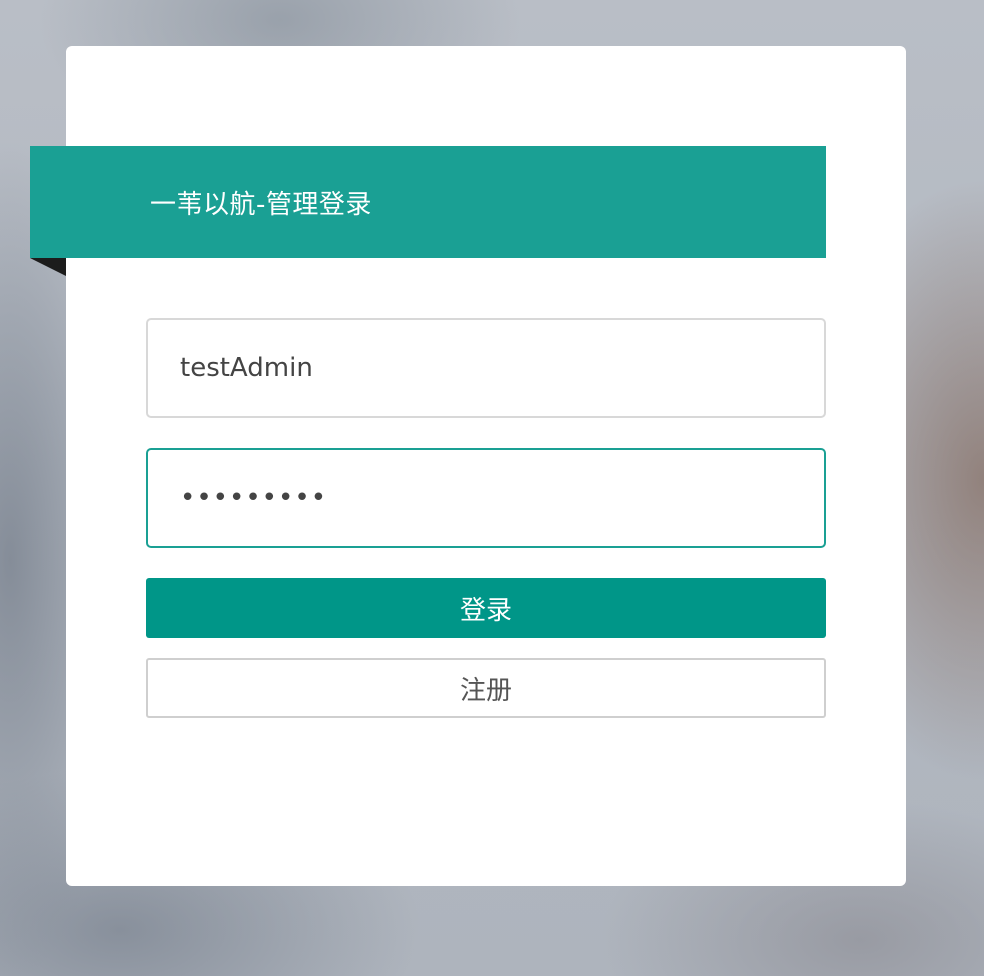 This screenshot has width=984, height=976. What do you see at coordinates (428, 202) in the screenshot?
I see `title-ribbon: 一苇以航-管理登录` at bounding box center [428, 202].